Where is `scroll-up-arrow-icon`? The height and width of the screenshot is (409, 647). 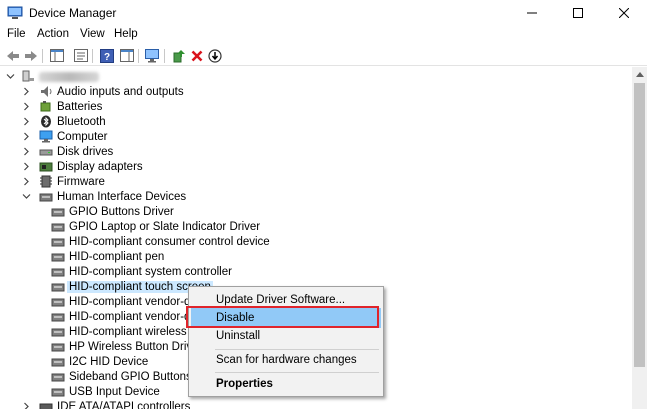
scroll-up-arrow-icon is located at coordinates (639, 74).